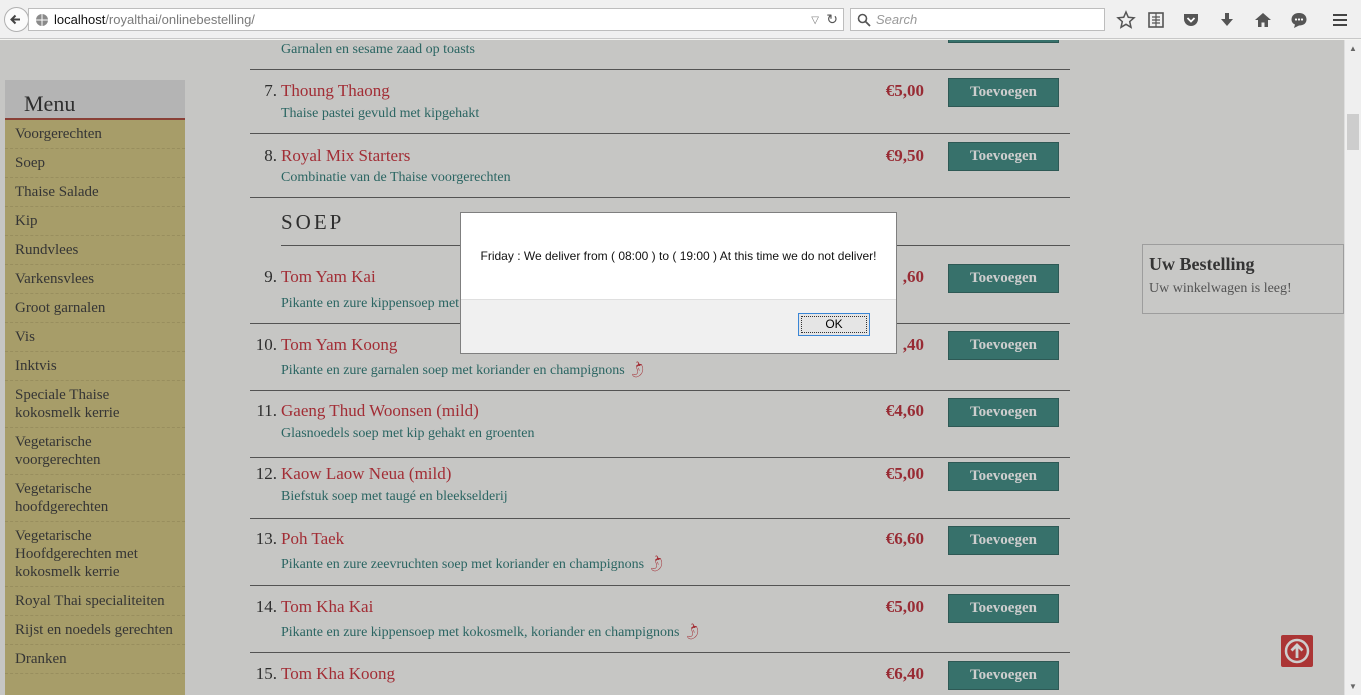 This screenshot has width=1361, height=695. Describe the element at coordinates (1126, 20) in the screenshot. I see `bookmark-star-icon` at that location.